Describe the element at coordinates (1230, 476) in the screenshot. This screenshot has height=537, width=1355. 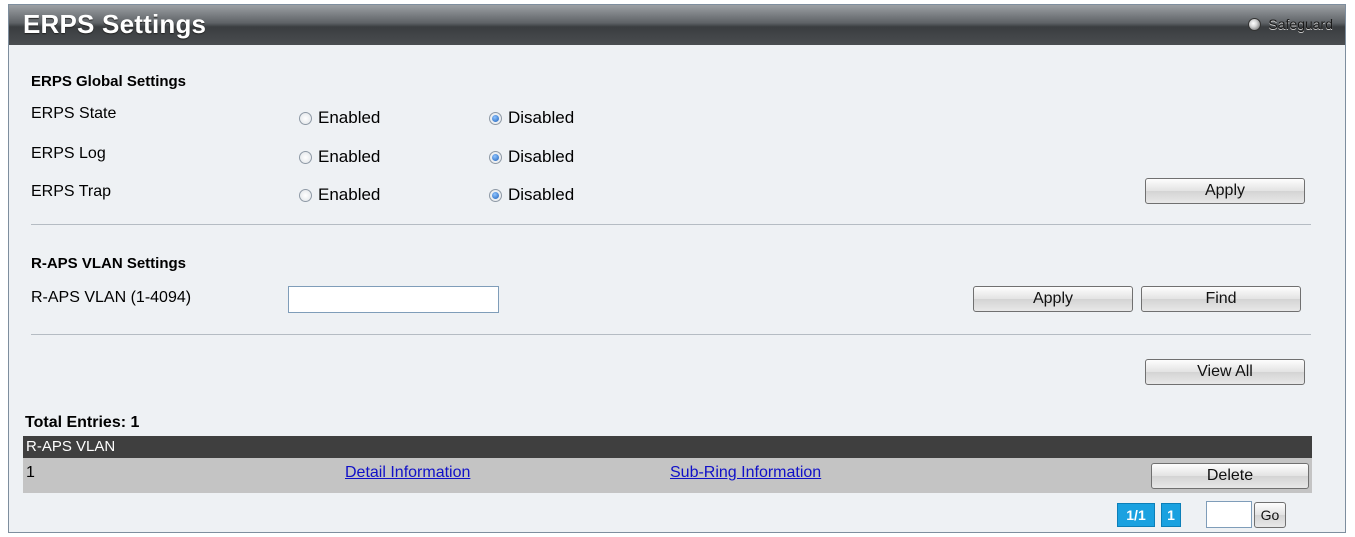
I see `delete-button: Delete` at that location.